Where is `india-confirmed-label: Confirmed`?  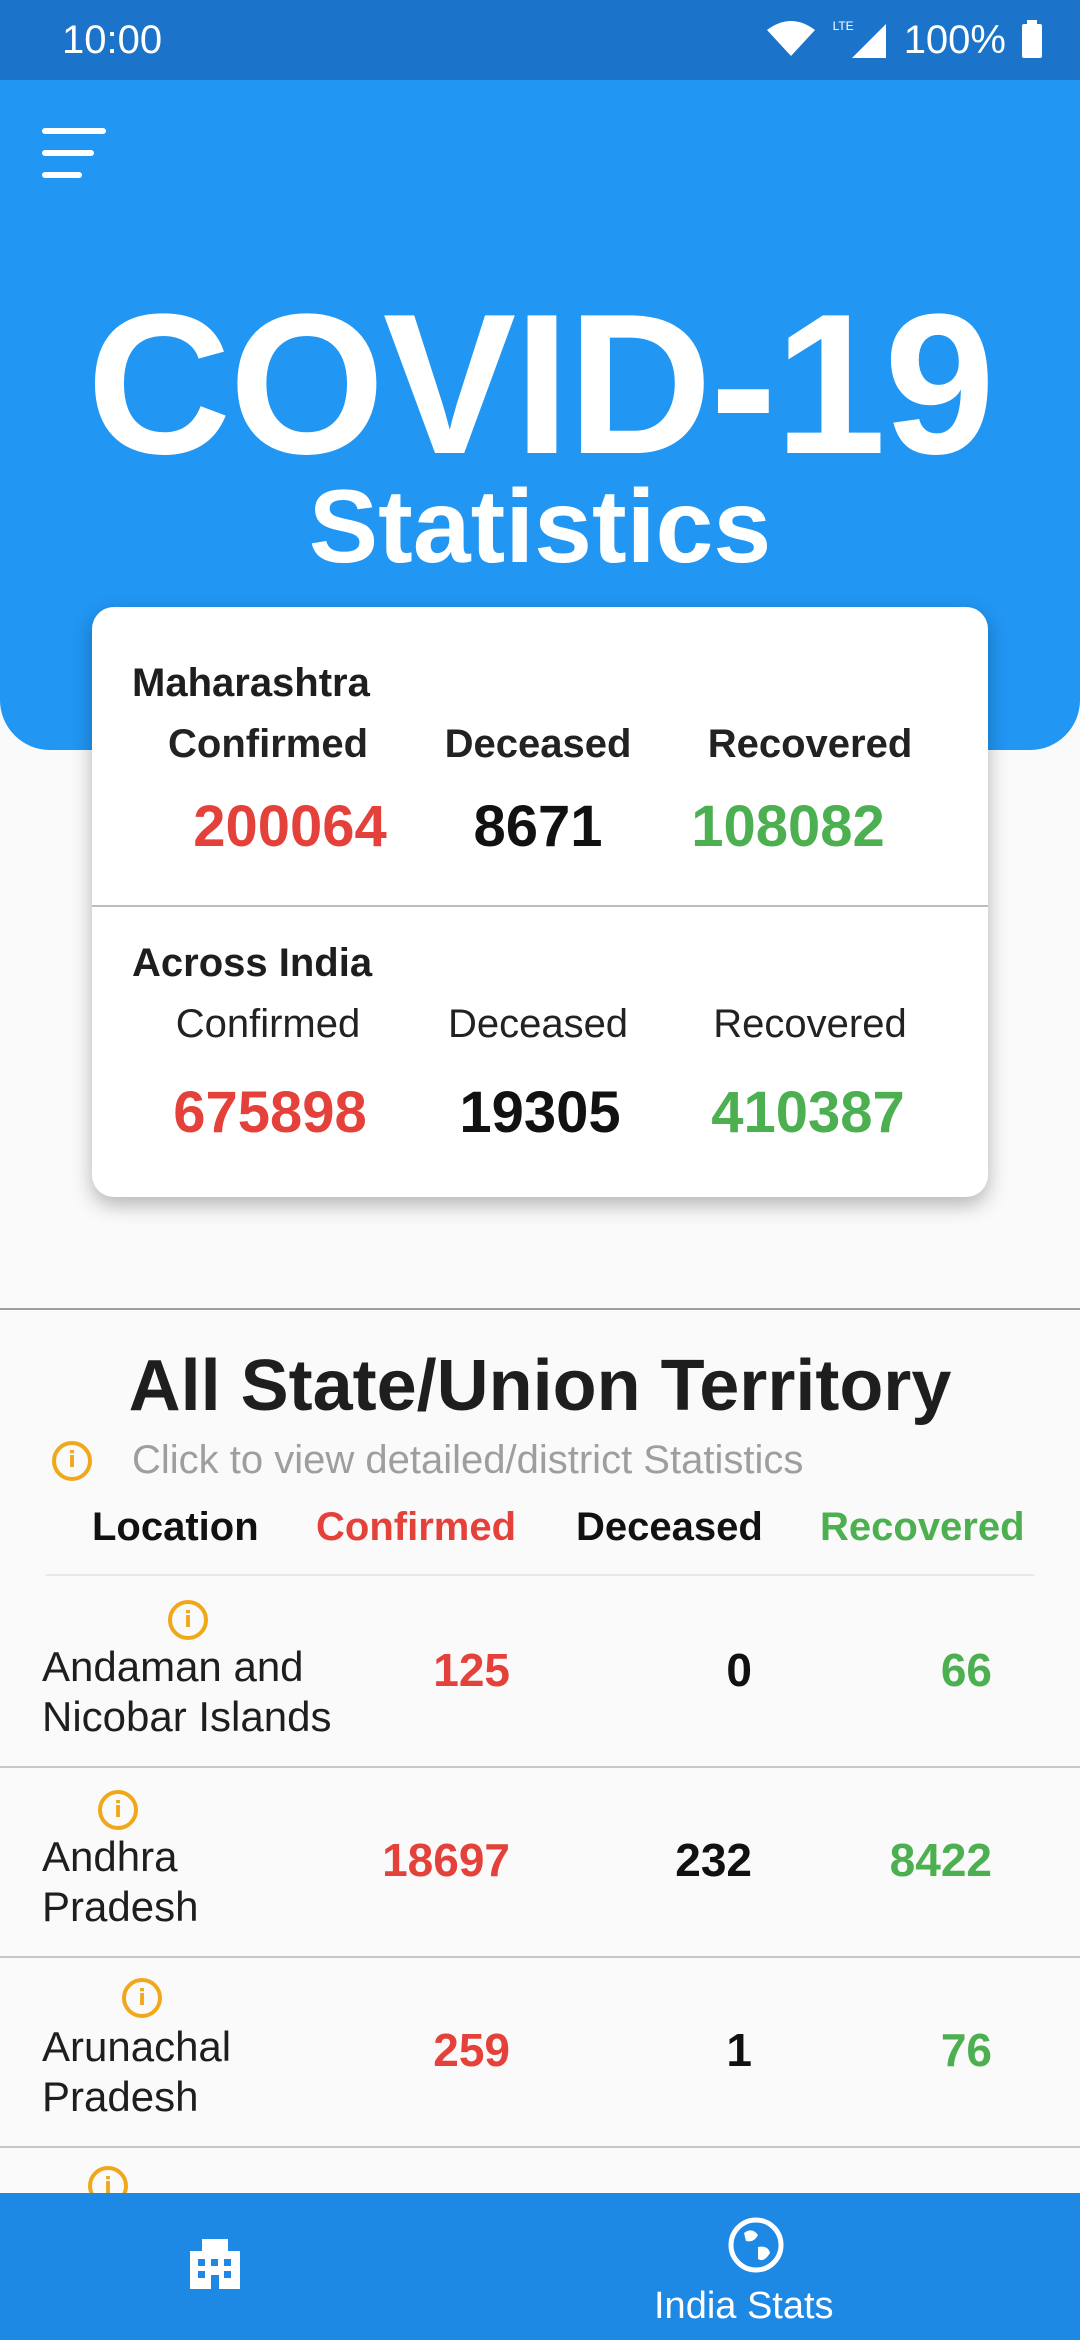
india-confirmed-label: Confirmed is located at coordinates (268, 1024).